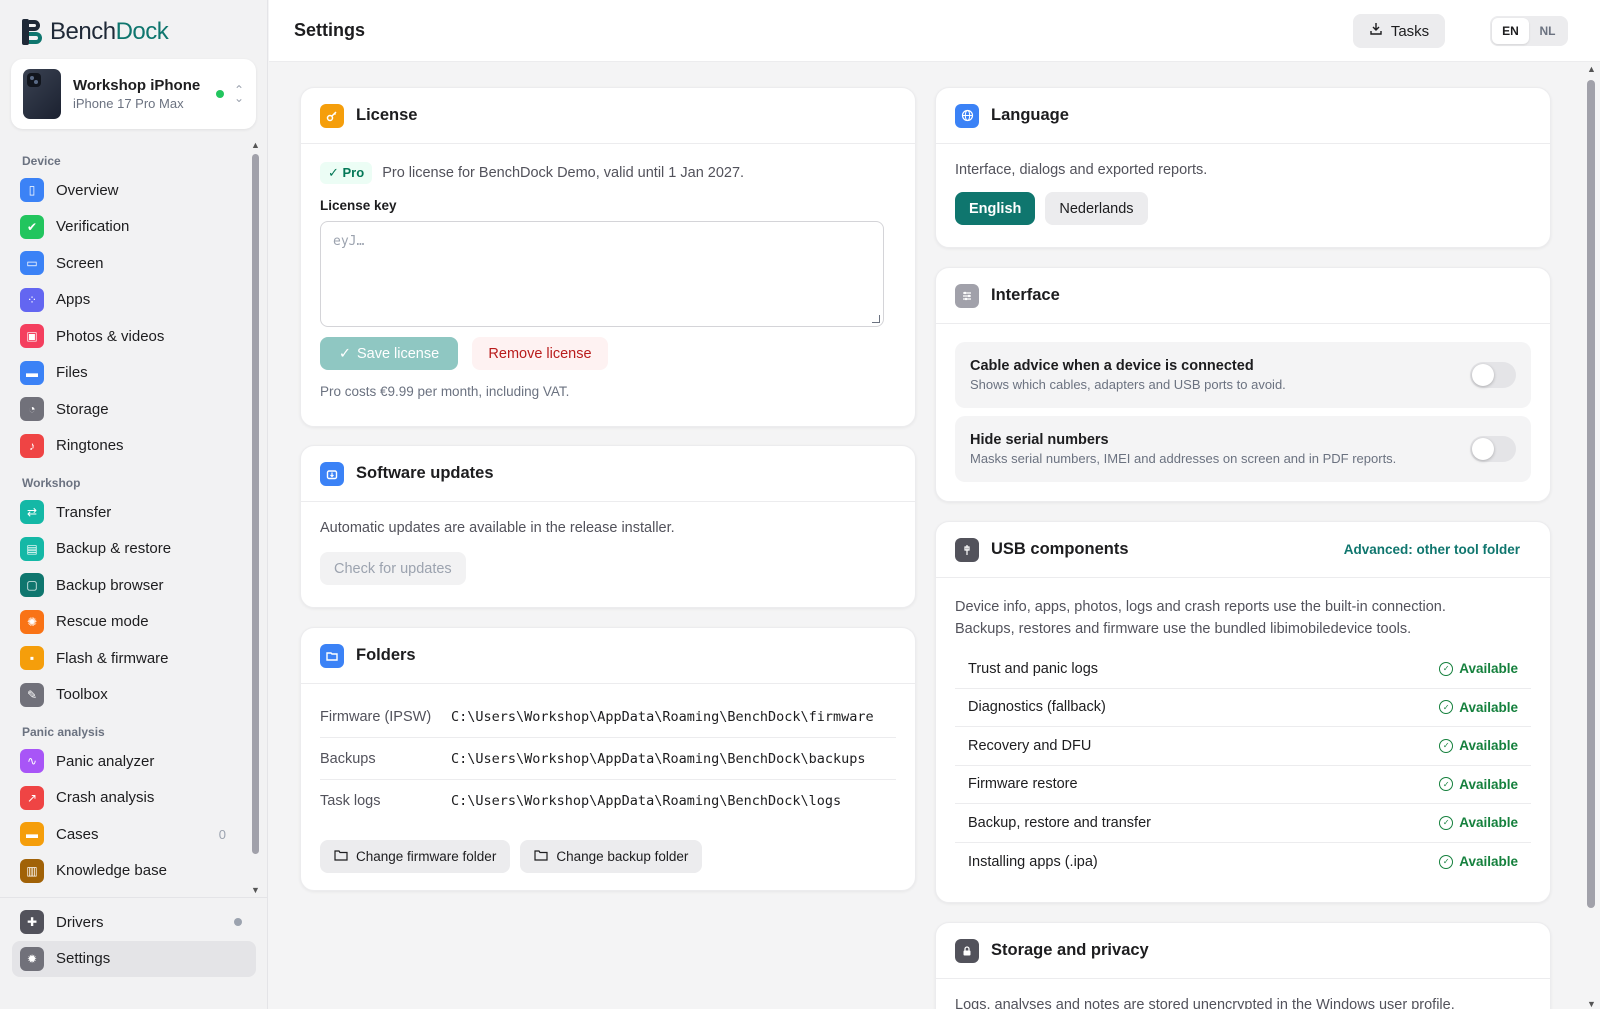 The width and height of the screenshot is (1600, 1009). What do you see at coordinates (32, 870) in the screenshot?
I see `book-icon: ▥` at bounding box center [32, 870].